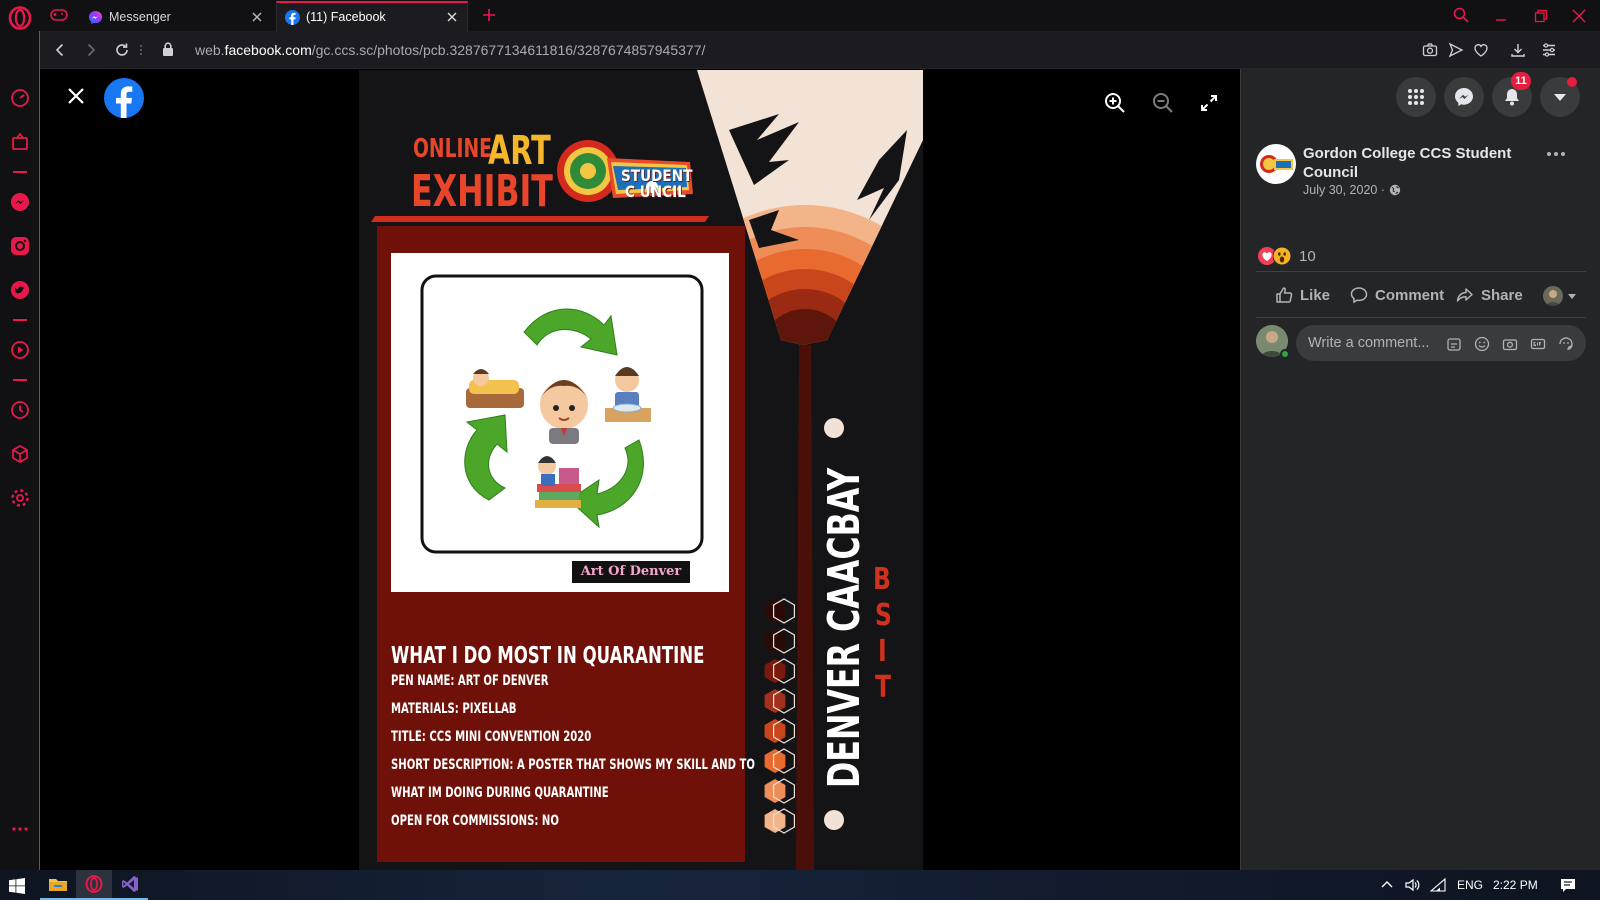 The width and height of the screenshot is (1600, 900). What do you see at coordinates (1454, 344) in the screenshot?
I see `avatar-sticker-icon` at bounding box center [1454, 344].